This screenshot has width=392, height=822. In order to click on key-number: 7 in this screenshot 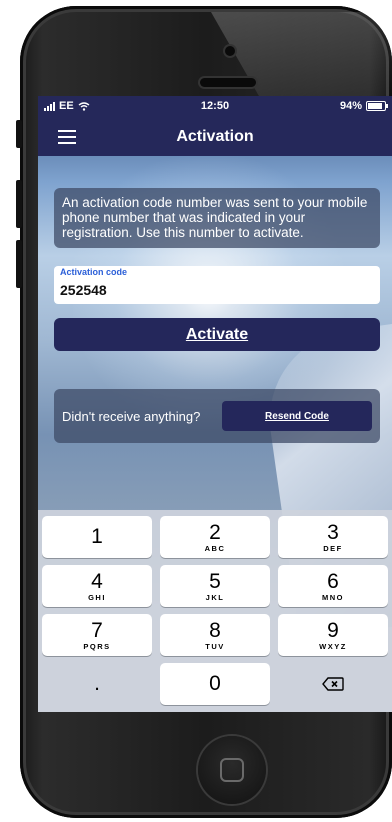, I will do `click(97, 630)`.